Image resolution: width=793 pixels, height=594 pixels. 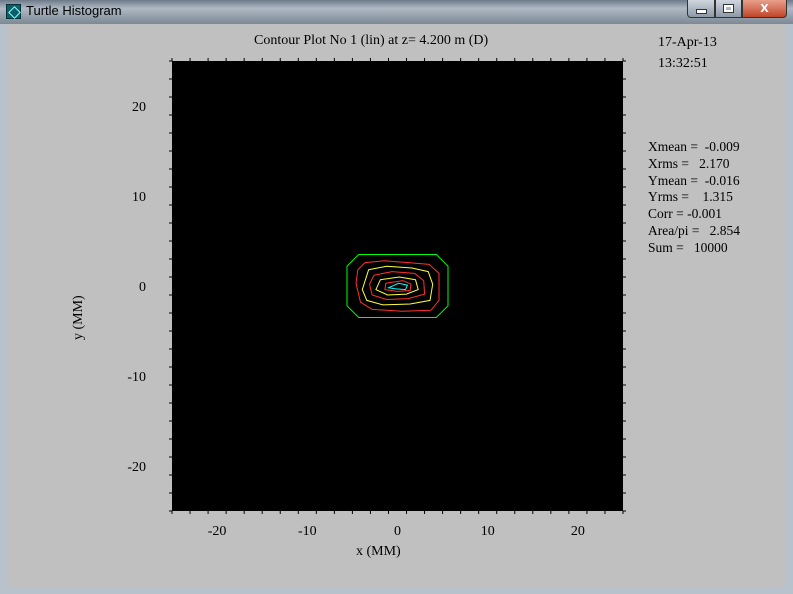 I want to click on y-tick-label: 20, so click(x=139, y=107).